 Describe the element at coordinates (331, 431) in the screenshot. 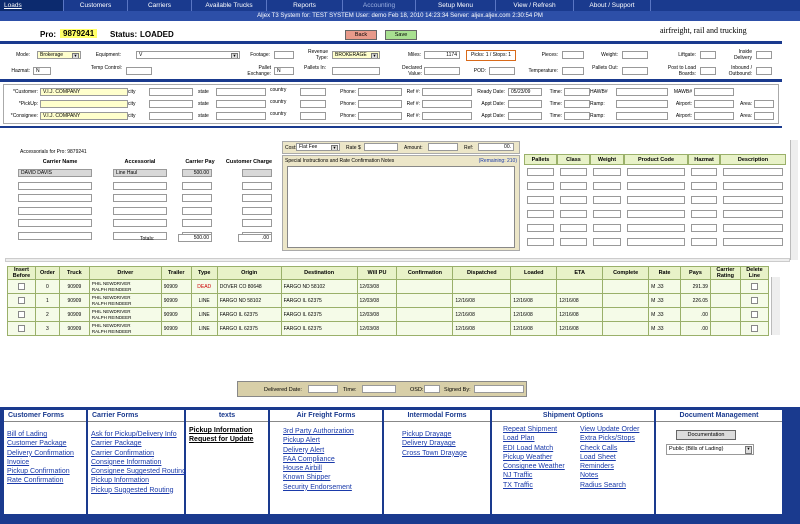

I see `air-freight-form-link: 3rd Party Authorization` at that location.